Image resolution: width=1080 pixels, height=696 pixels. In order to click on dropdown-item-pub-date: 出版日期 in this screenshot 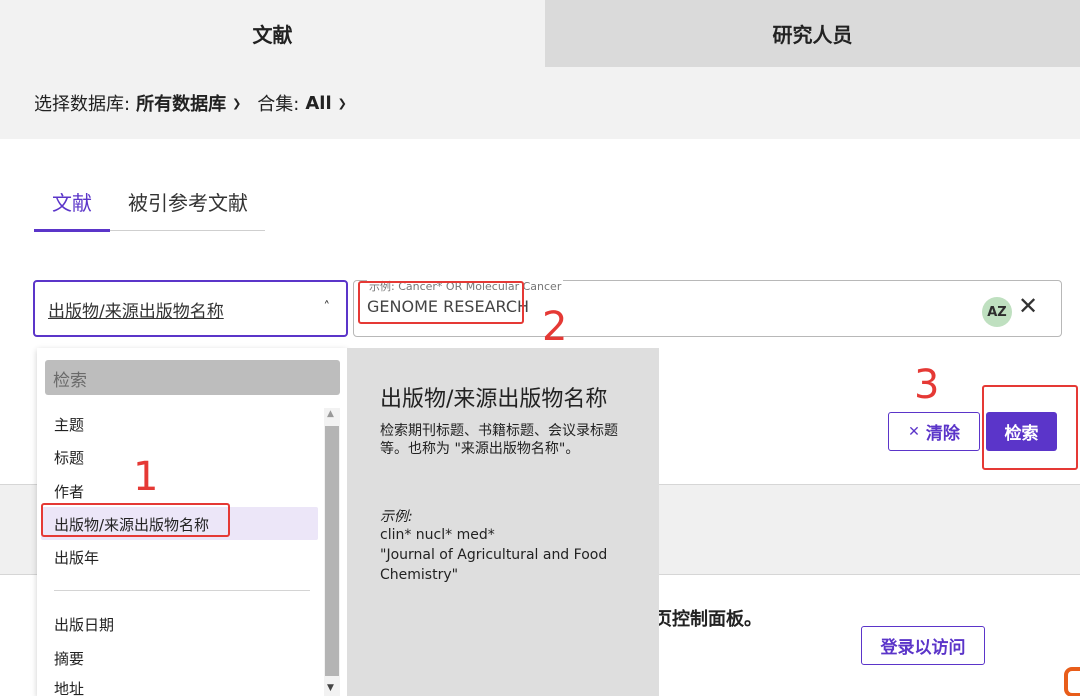, I will do `click(84, 624)`.